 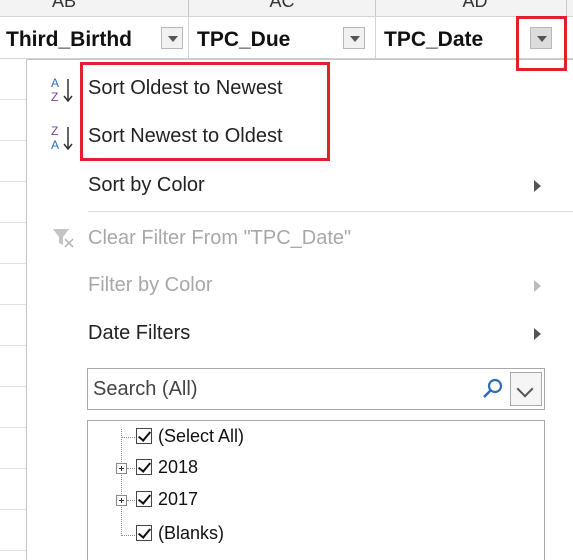 What do you see at coordinates (285, 389) in the screenshot?
I see `search-input` at bounding box center [285, 389].